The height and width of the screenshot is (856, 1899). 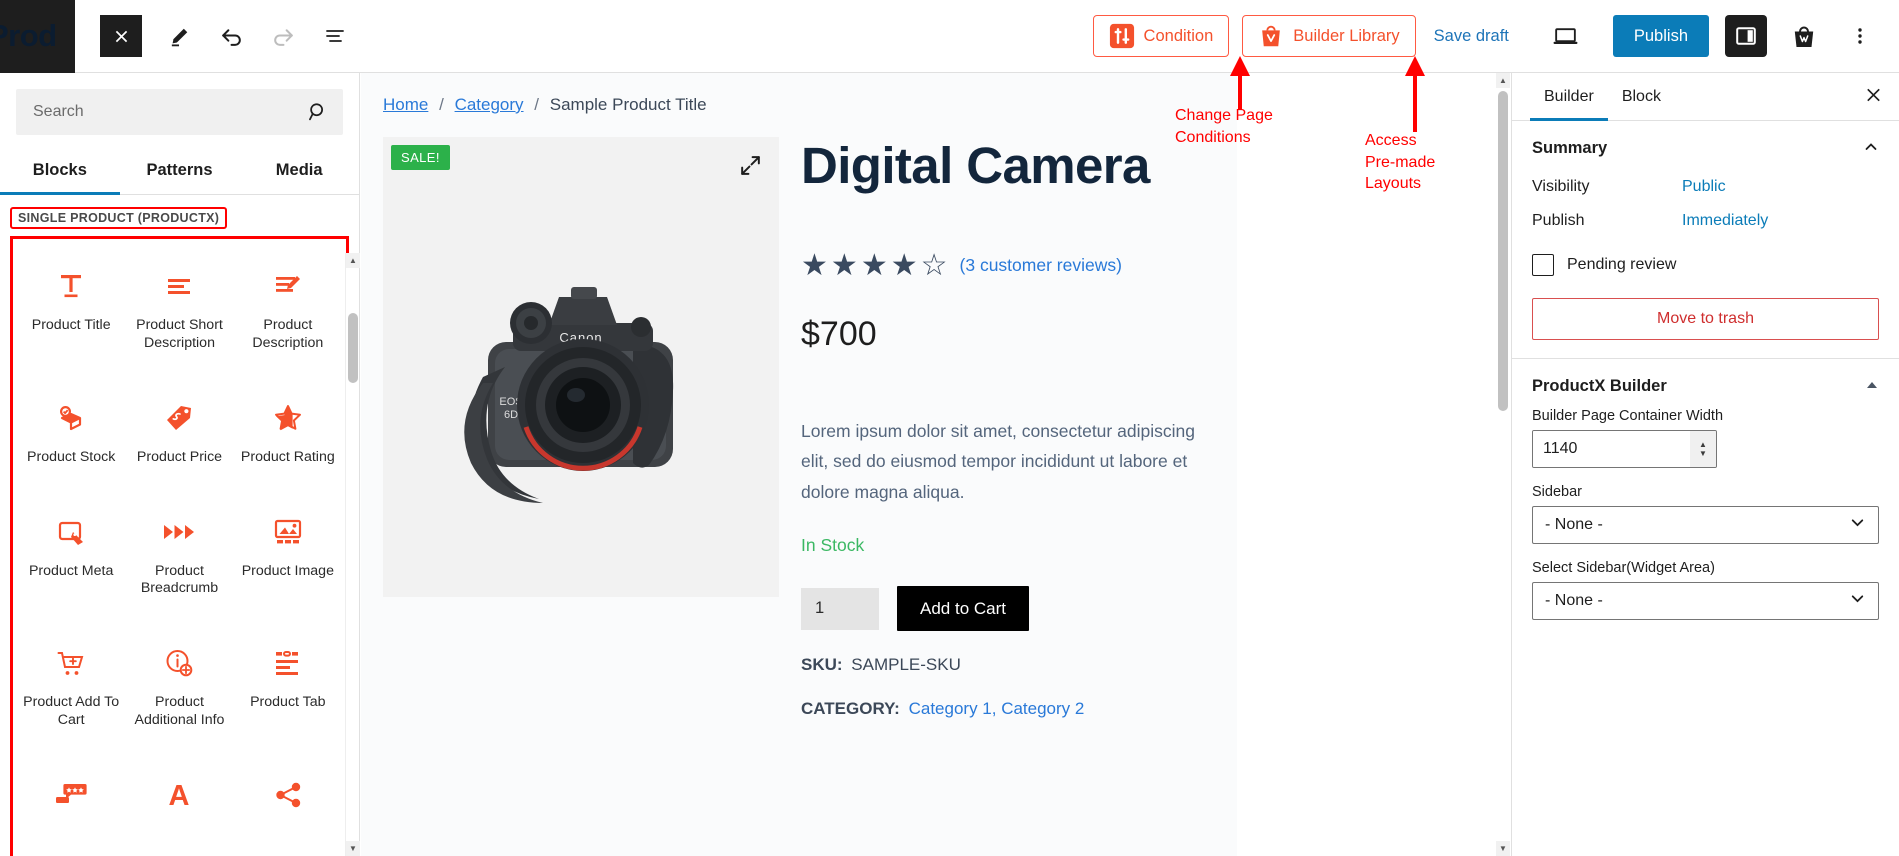 I want to click on breadcrumb-category-link: Category, so click(x=489, y=104).